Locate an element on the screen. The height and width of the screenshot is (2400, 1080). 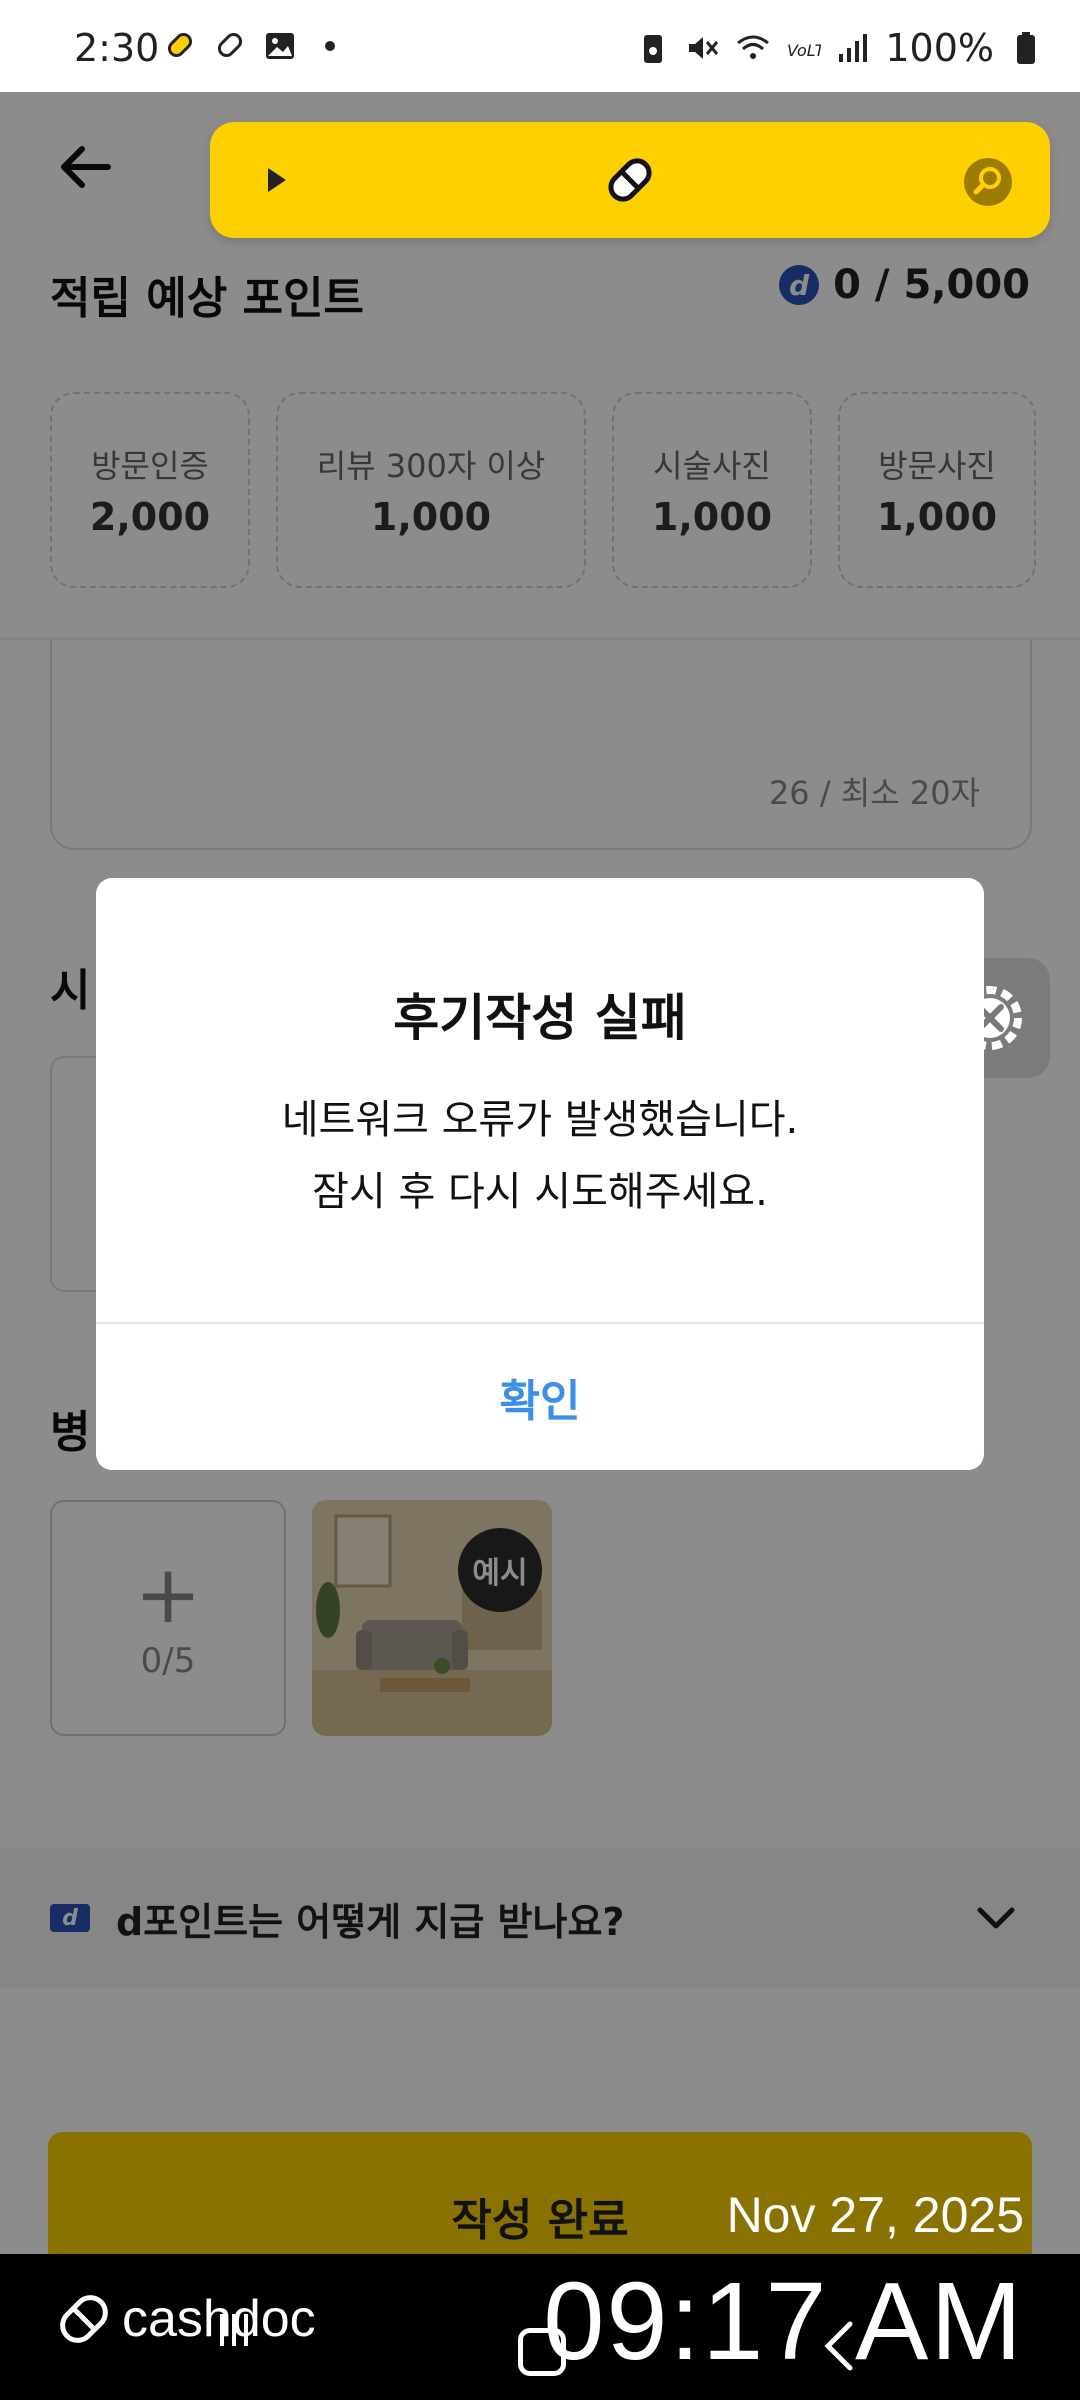
image-notification-icon is located at coordinates (280, 46).